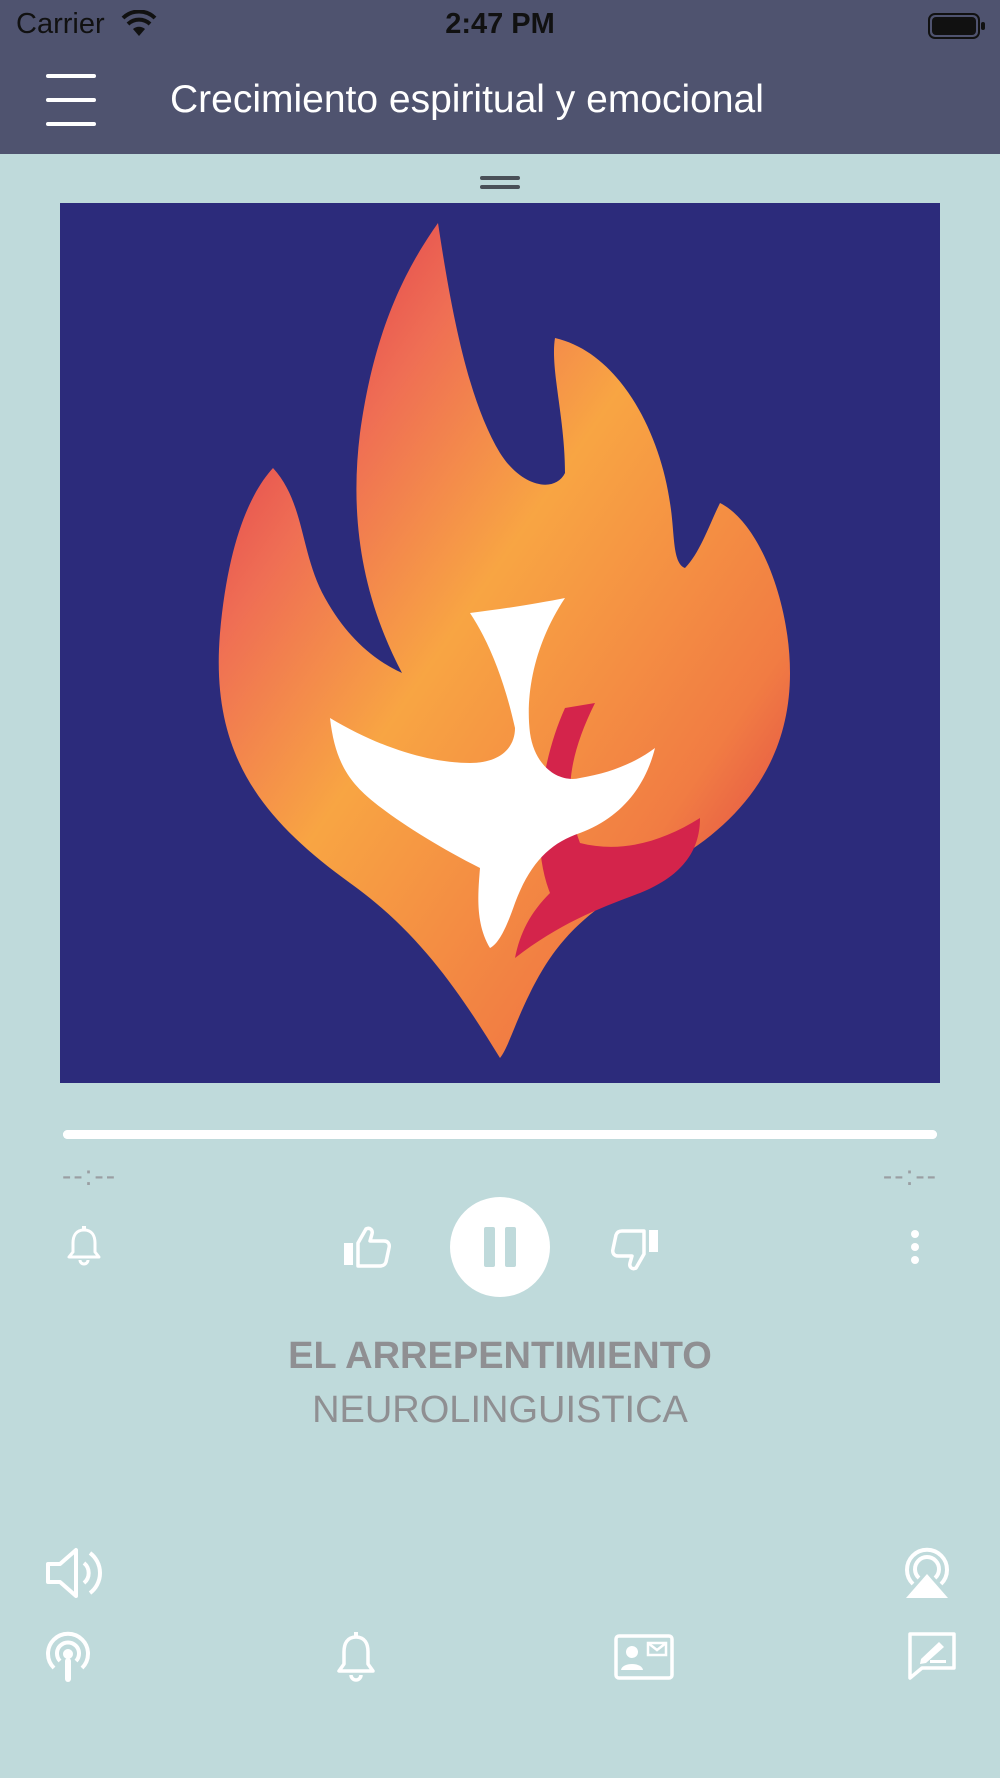 The height and width of the screenshot is (1778, 1000). Describe the element at coordinates (915, 1250) in the screenshot. I see `more-vertical-icon` at that location.